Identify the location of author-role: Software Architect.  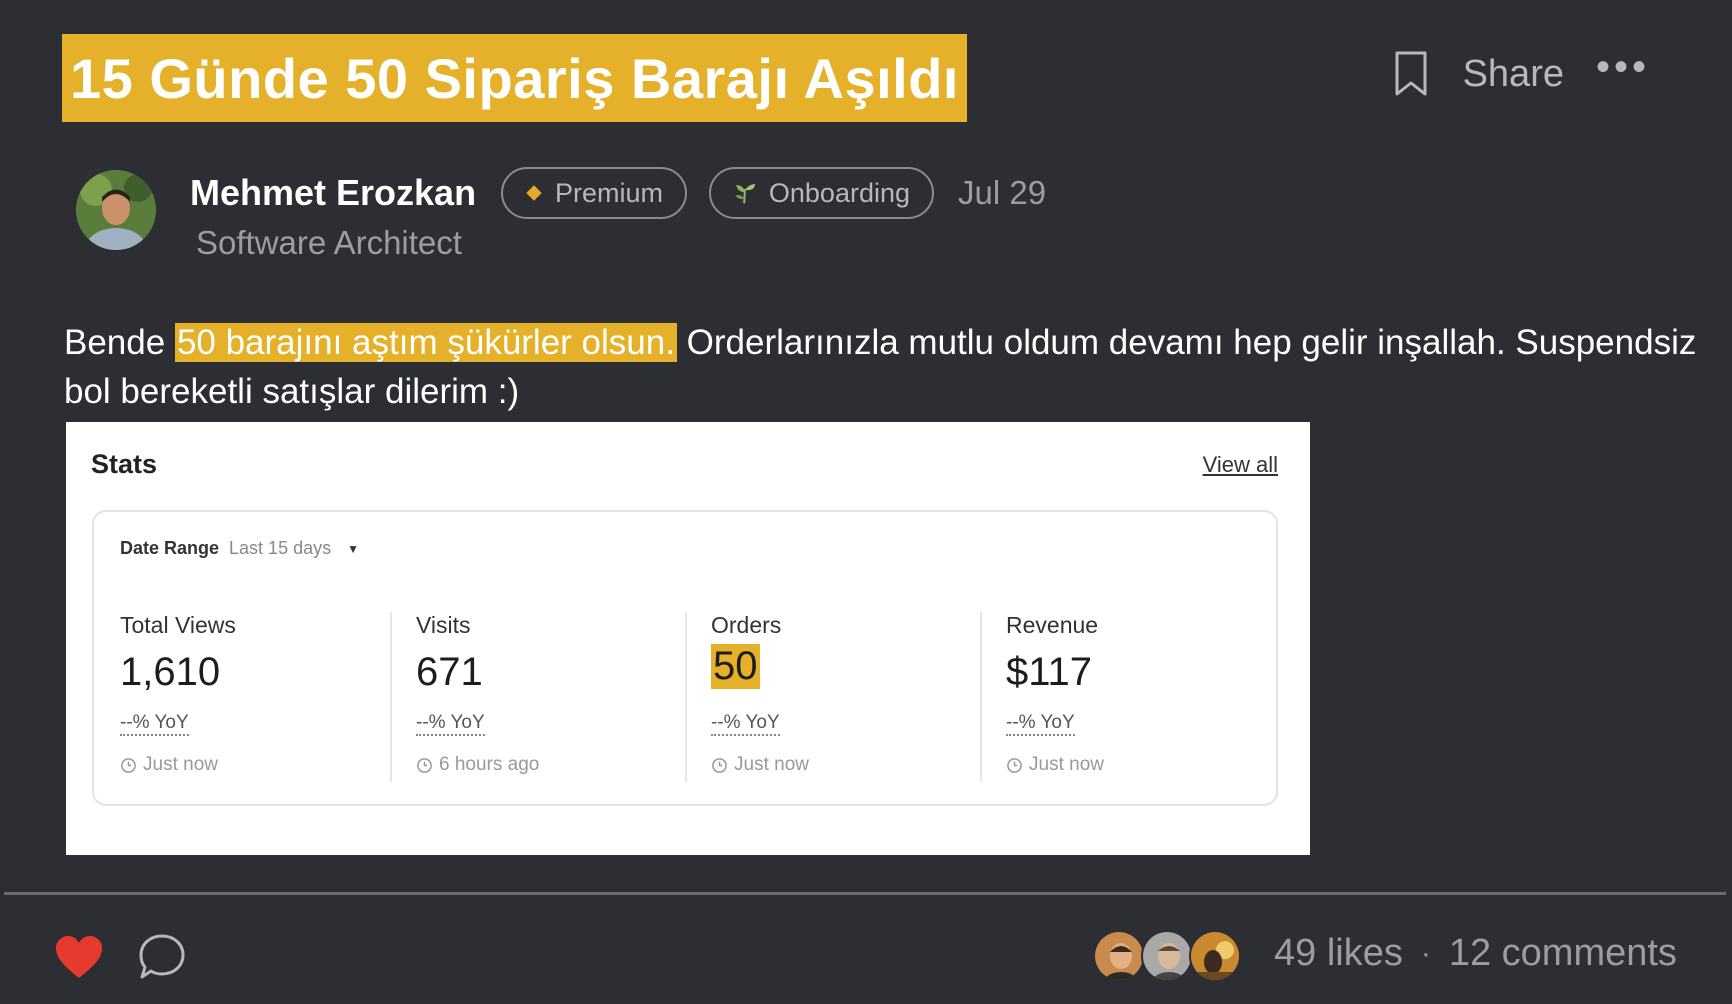
(329, 242).